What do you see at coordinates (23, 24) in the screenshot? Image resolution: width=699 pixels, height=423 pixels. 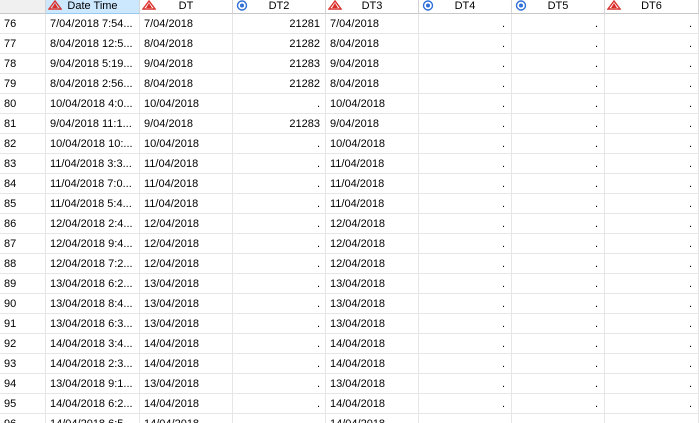 I see `row-number: 76` at bounding box center [23, 24].